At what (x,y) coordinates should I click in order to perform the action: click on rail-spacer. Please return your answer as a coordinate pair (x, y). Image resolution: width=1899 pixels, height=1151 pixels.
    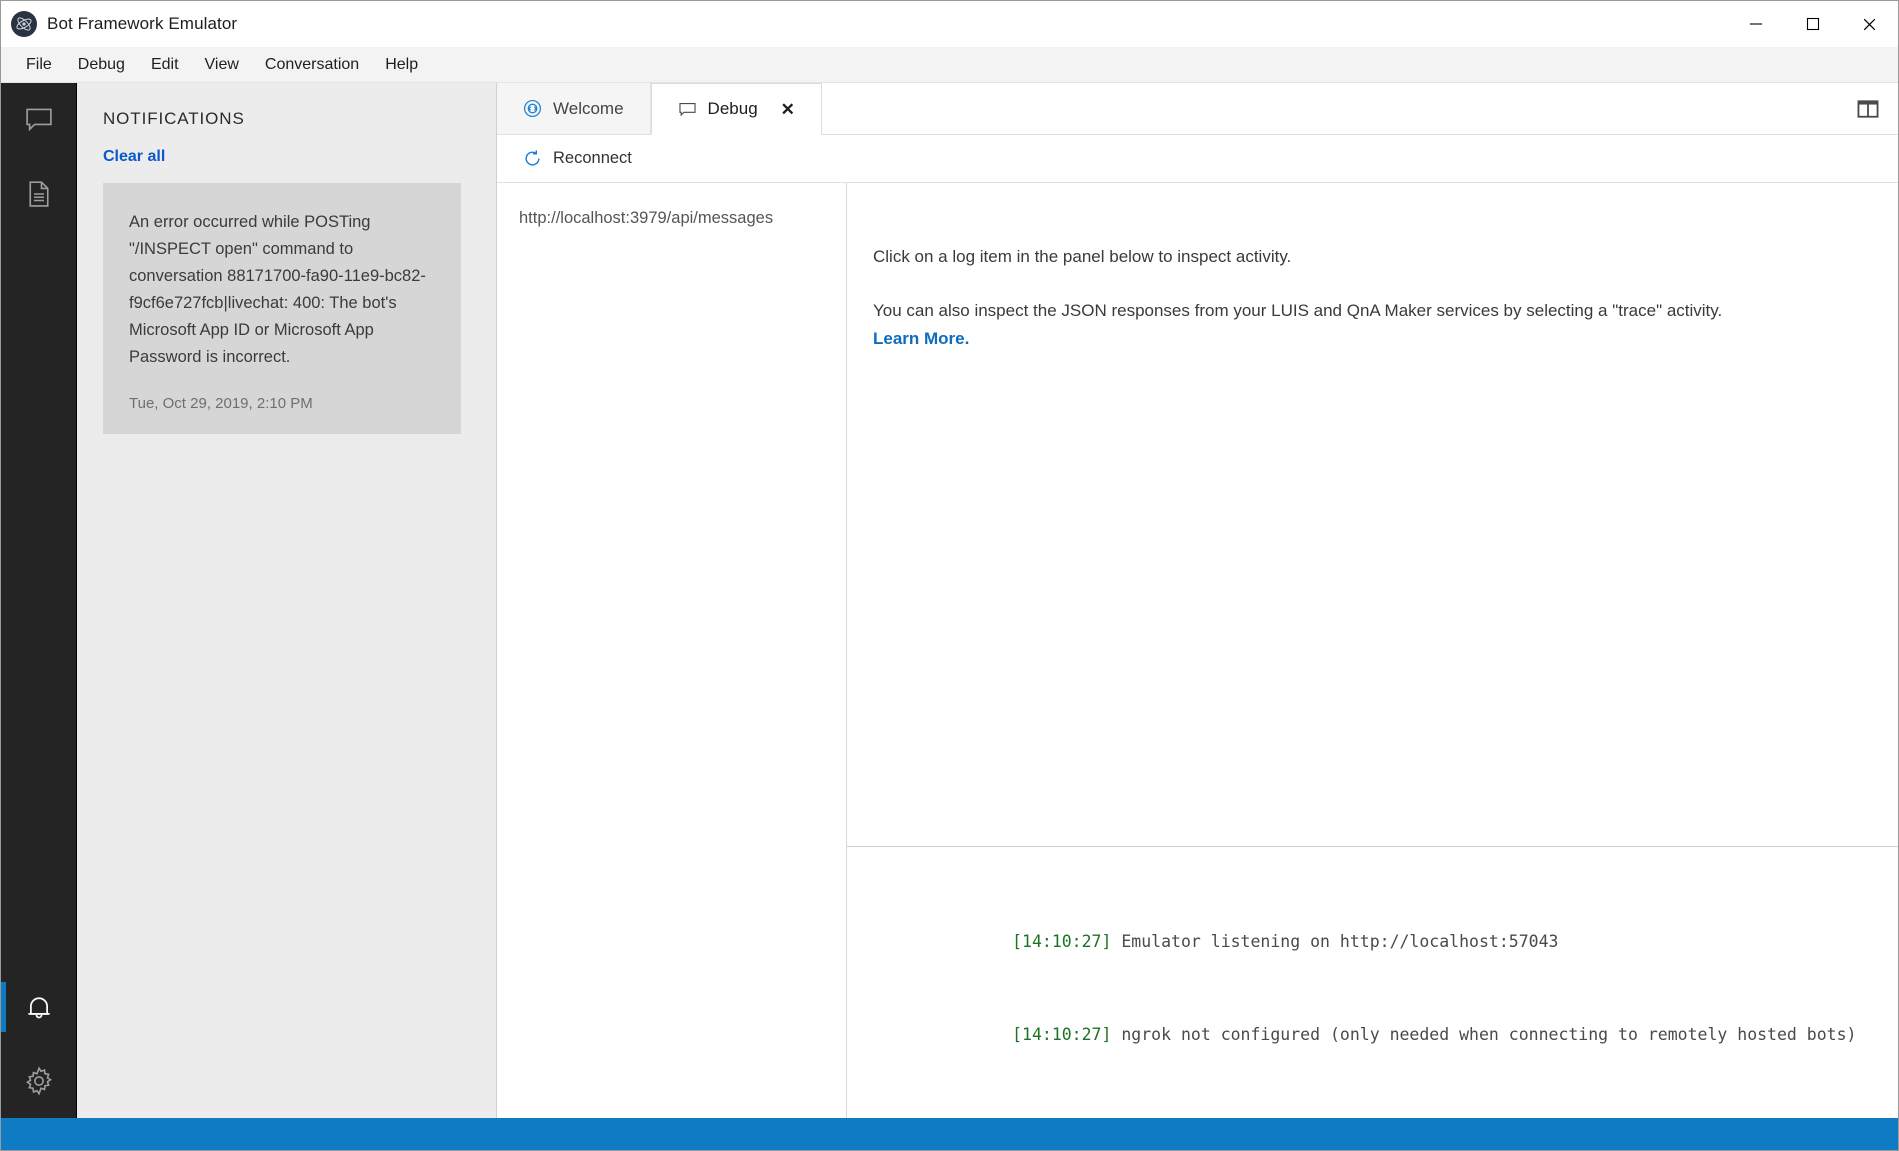
    Looking at the image, I should click on (38, 600).